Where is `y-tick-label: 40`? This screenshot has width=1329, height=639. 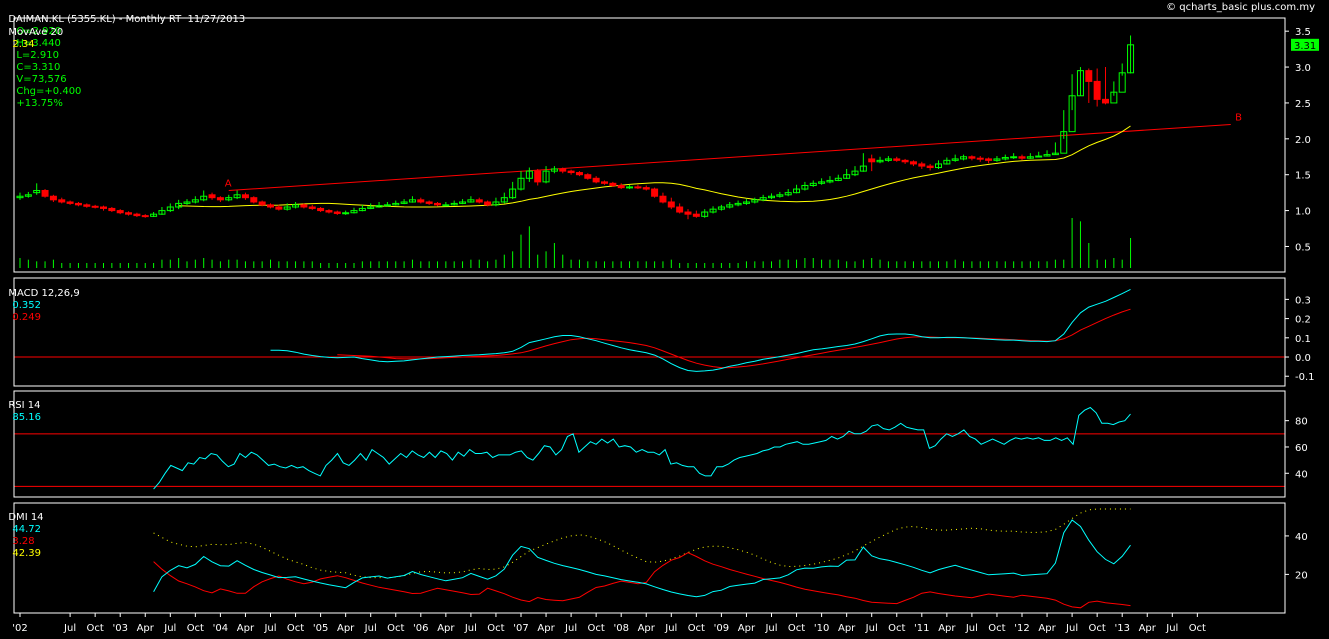
y-tick-label: 40 is located at coordinates (1301, 474).